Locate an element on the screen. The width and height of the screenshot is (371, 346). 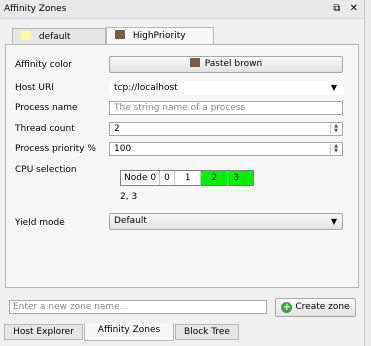
plus-icon: + is located at coordinates (287, 307).